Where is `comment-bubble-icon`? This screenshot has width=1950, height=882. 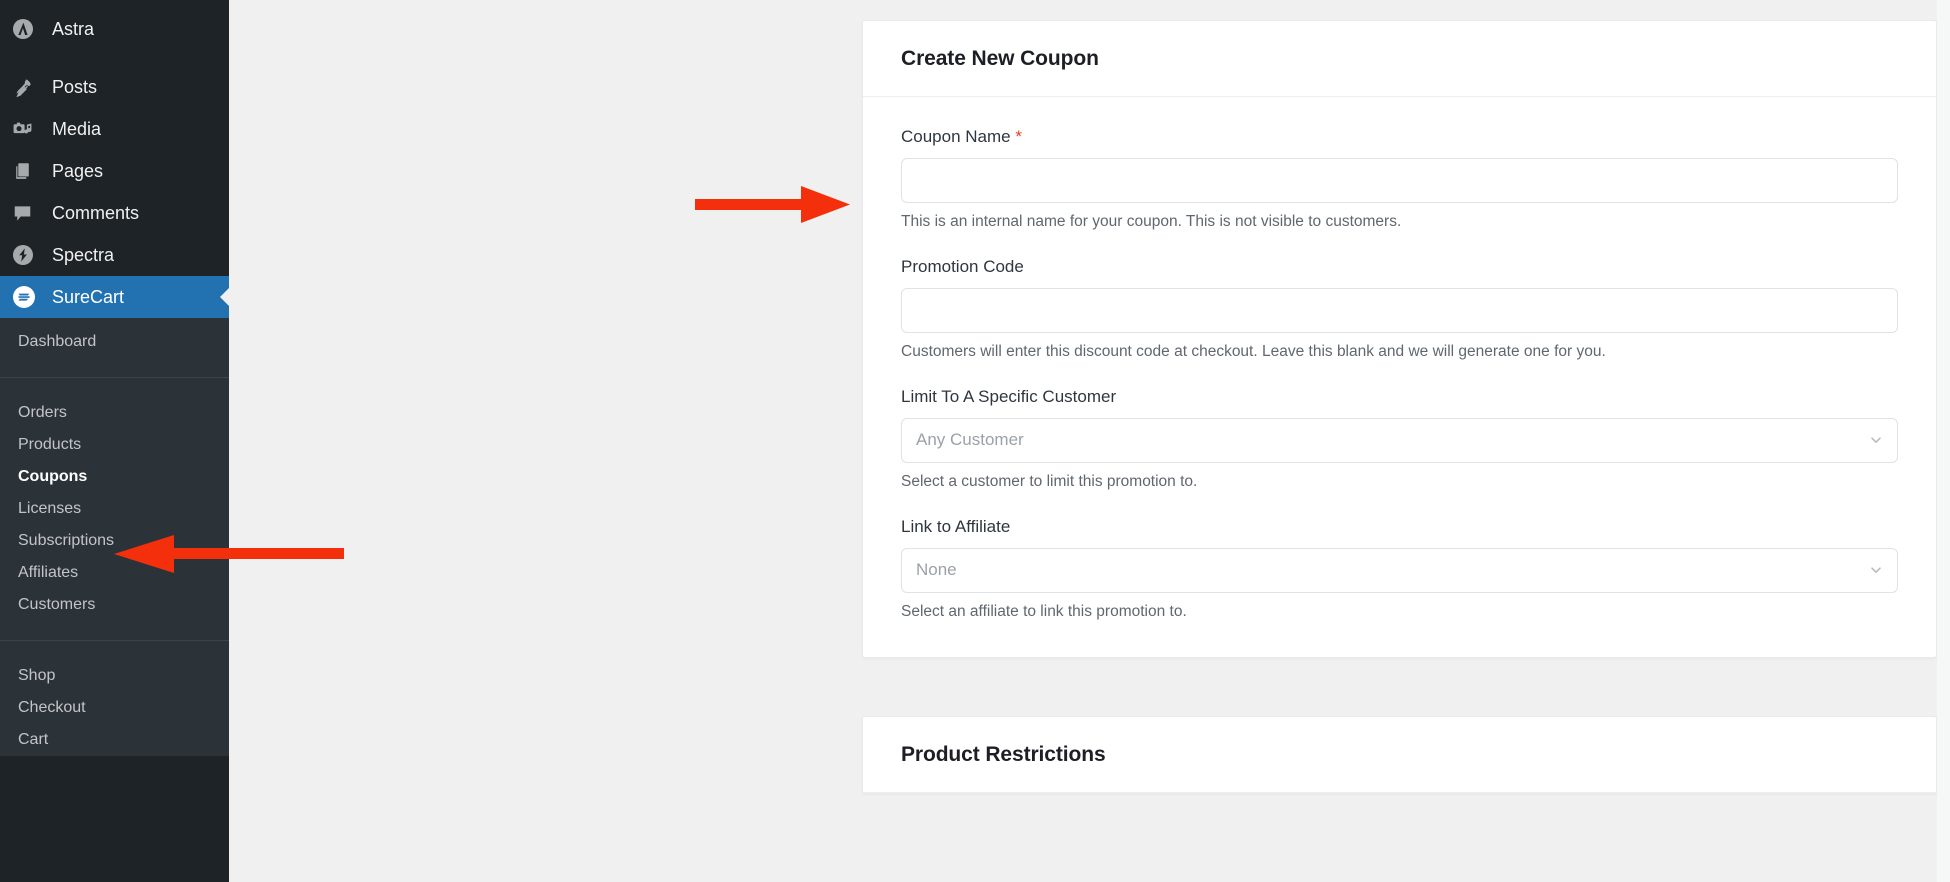 comment-bubble-icon is located at coordinates (29, 213).